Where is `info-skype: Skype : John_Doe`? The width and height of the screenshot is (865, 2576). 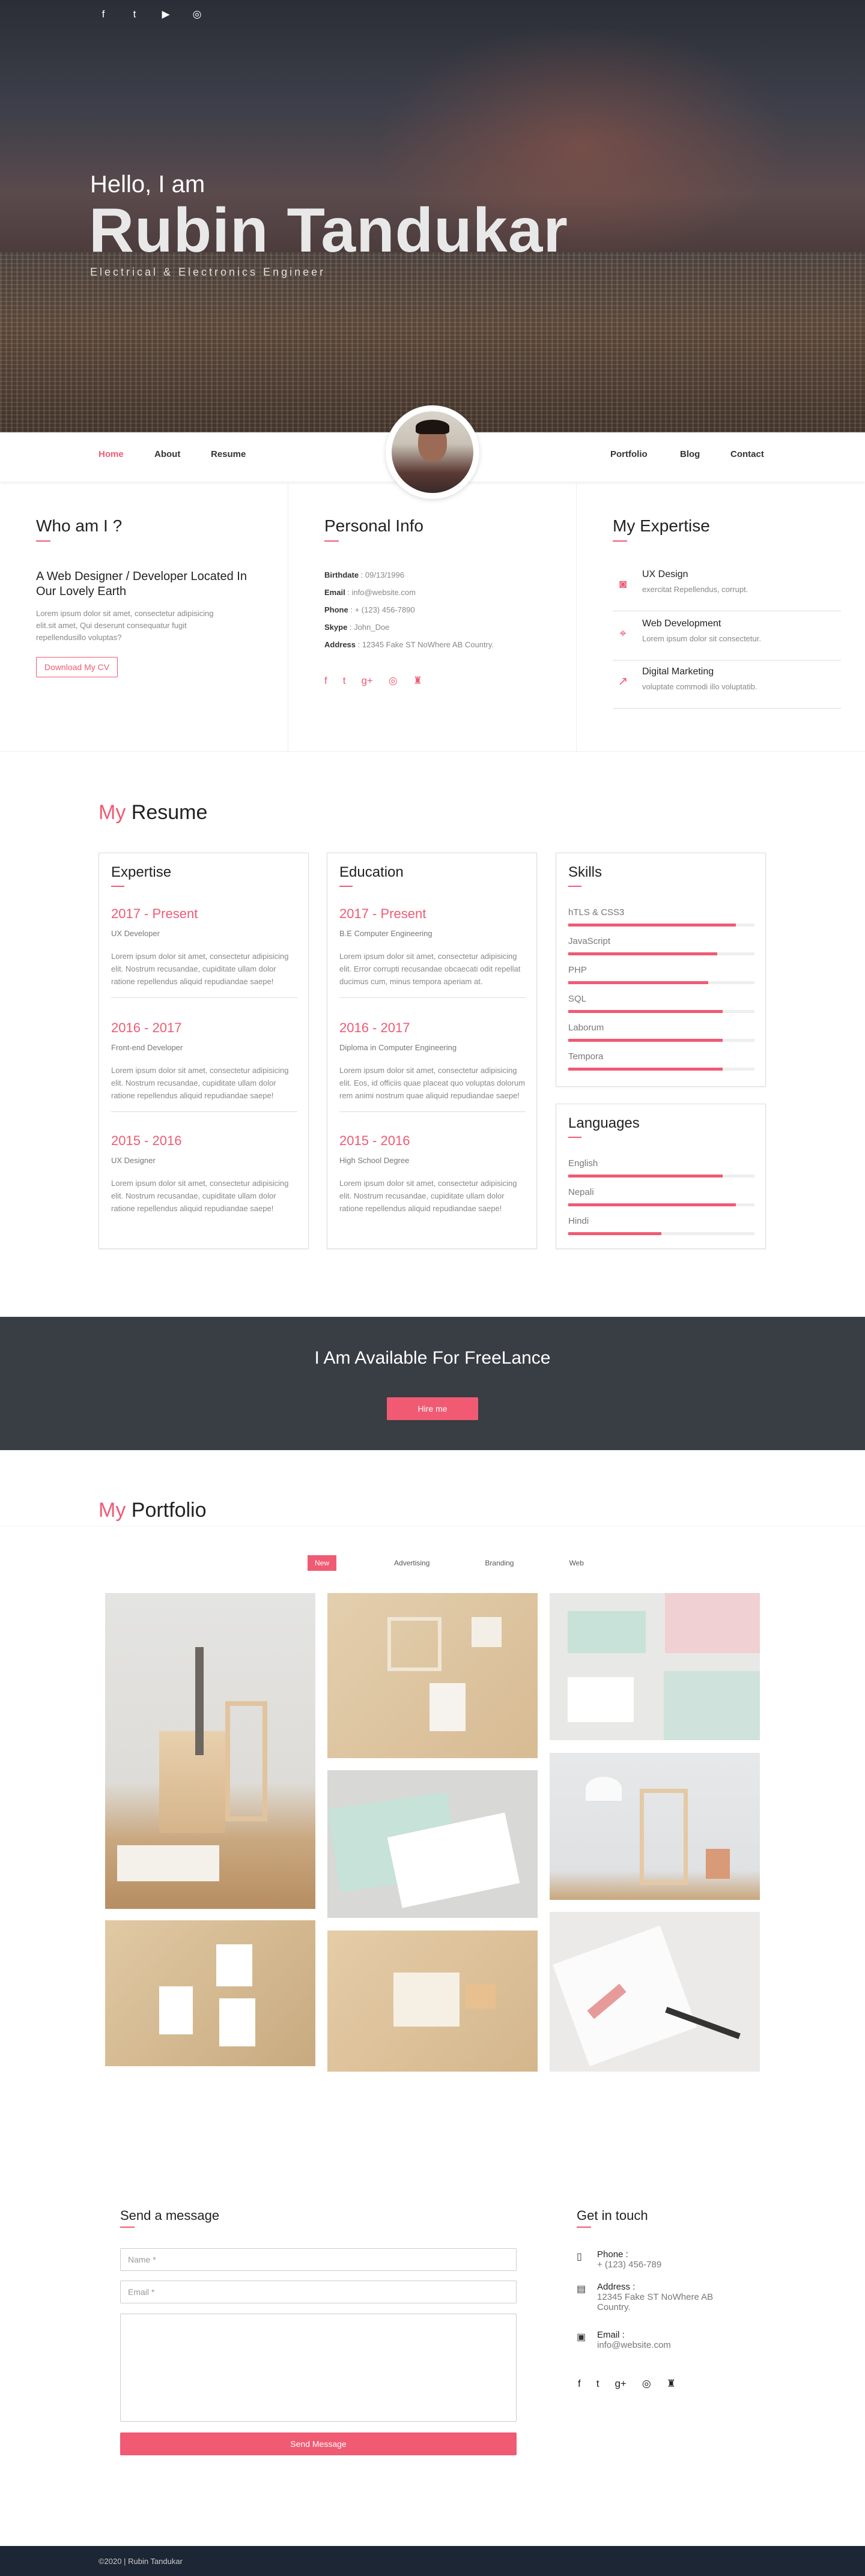 info-skype: Skype : John_Doe is located at coordinates (357, 627).